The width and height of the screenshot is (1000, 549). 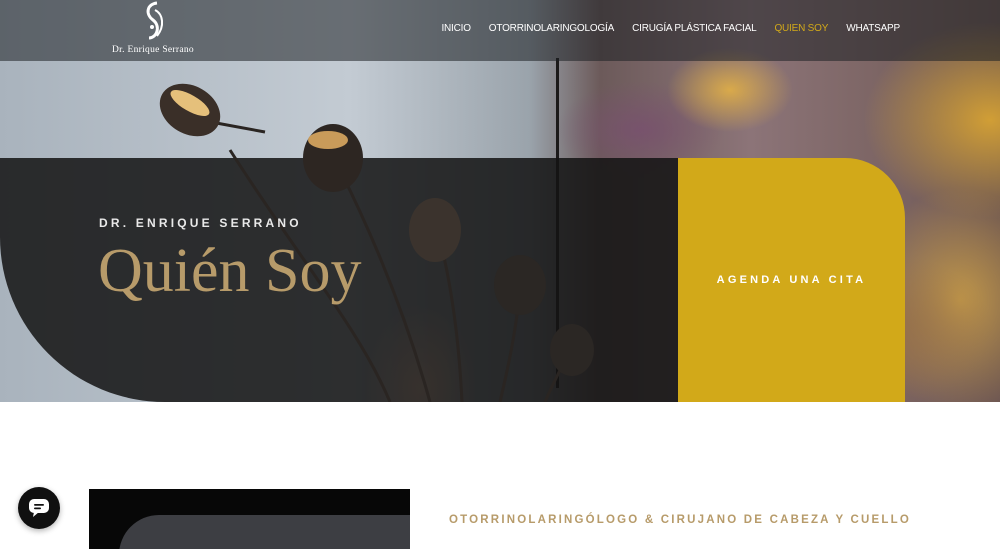 What do you see at coordinates (801, 28) in the screenshot?
I see `nav-item-quien-soy: QUIEN SOY` at bounding box center [801, 28].